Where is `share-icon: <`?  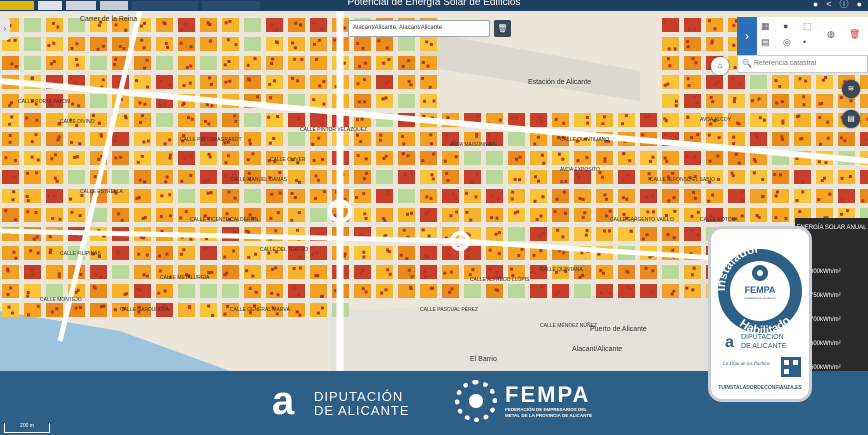
share-icon: < is located at coordinates (828, 4).